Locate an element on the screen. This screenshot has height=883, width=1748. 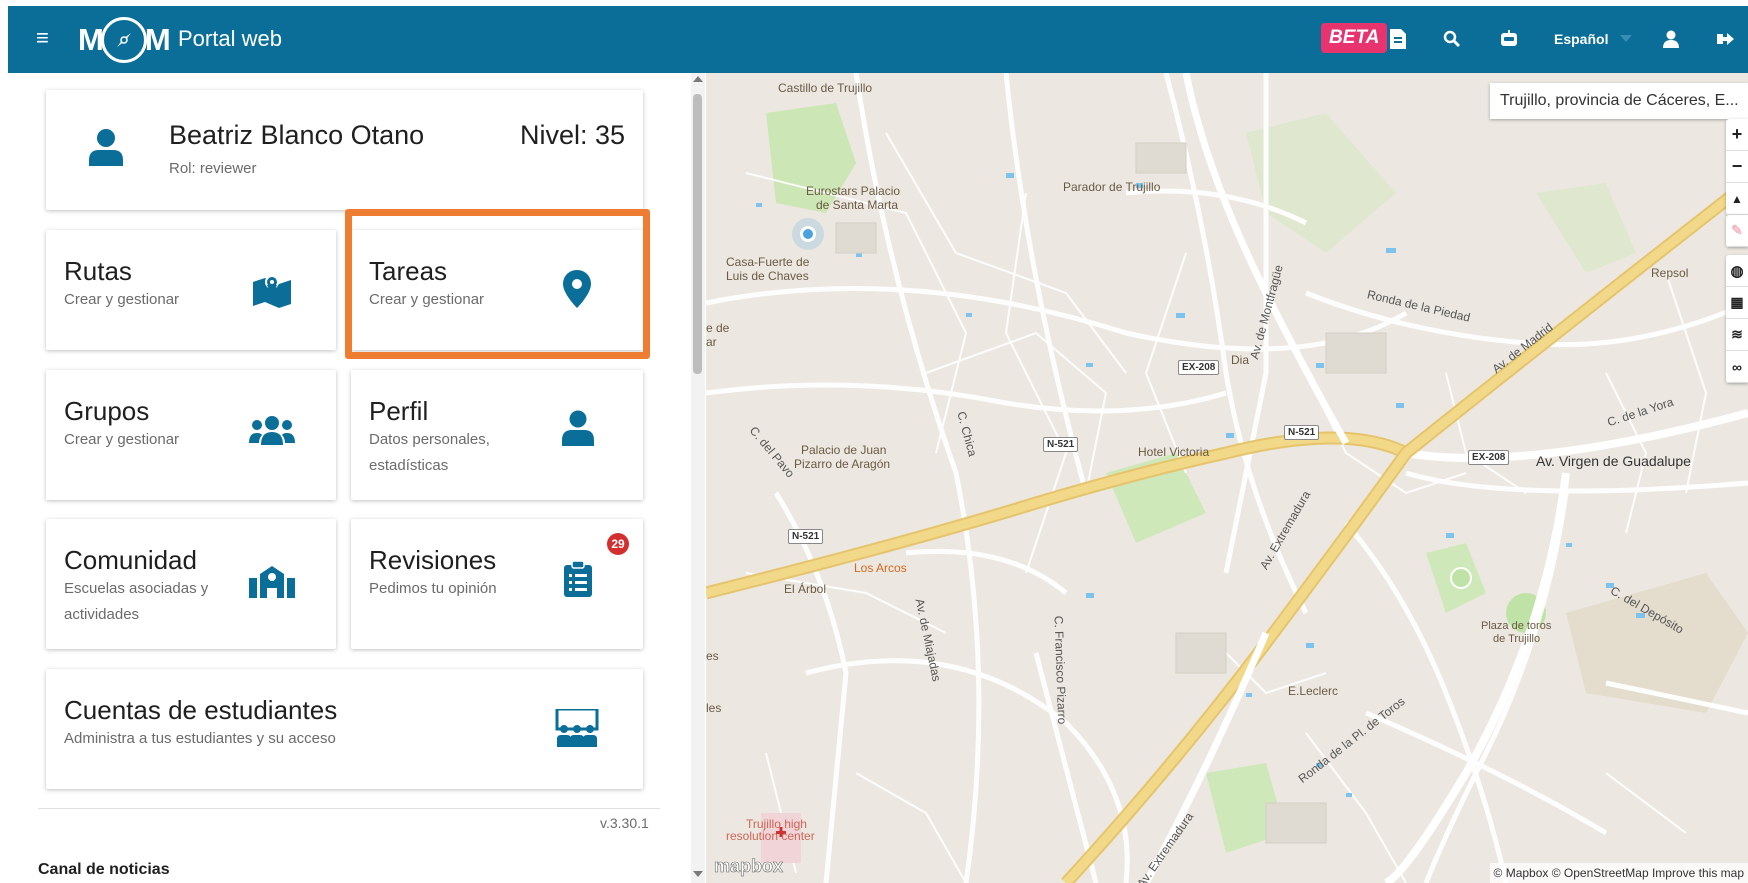
layers-icon: ≋ is located at coordinates (1737, 334).